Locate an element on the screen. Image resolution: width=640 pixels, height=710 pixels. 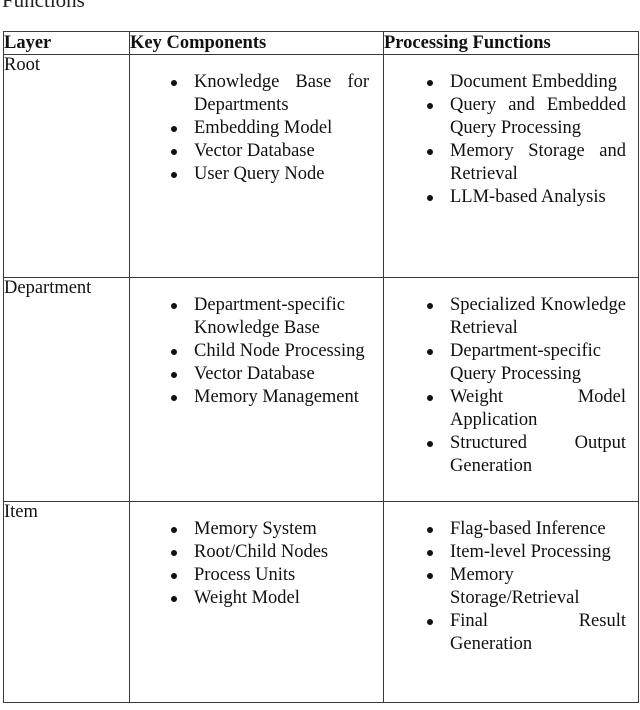
list-item: Flag-based Inference is located at coordinates (526, 529).